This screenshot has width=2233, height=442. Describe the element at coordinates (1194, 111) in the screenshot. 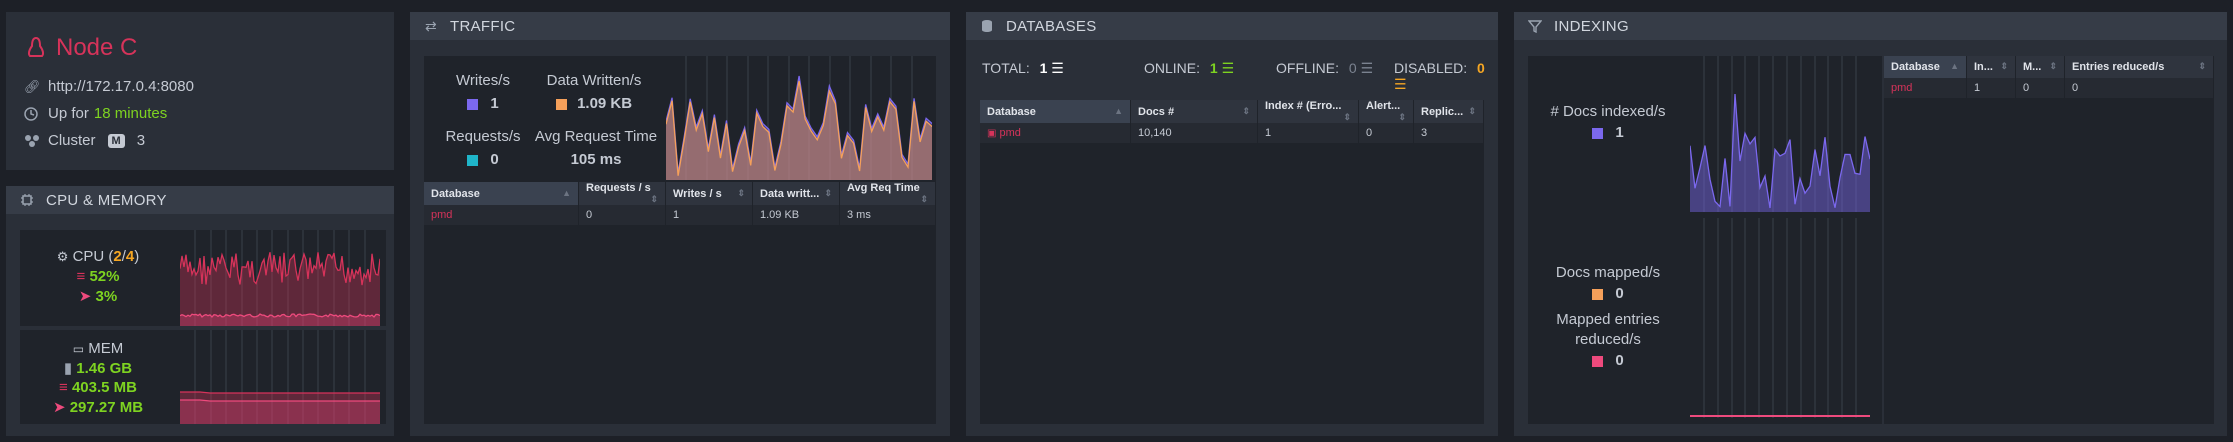

I see `column-header-docs: Docs # ⇕` at that location.